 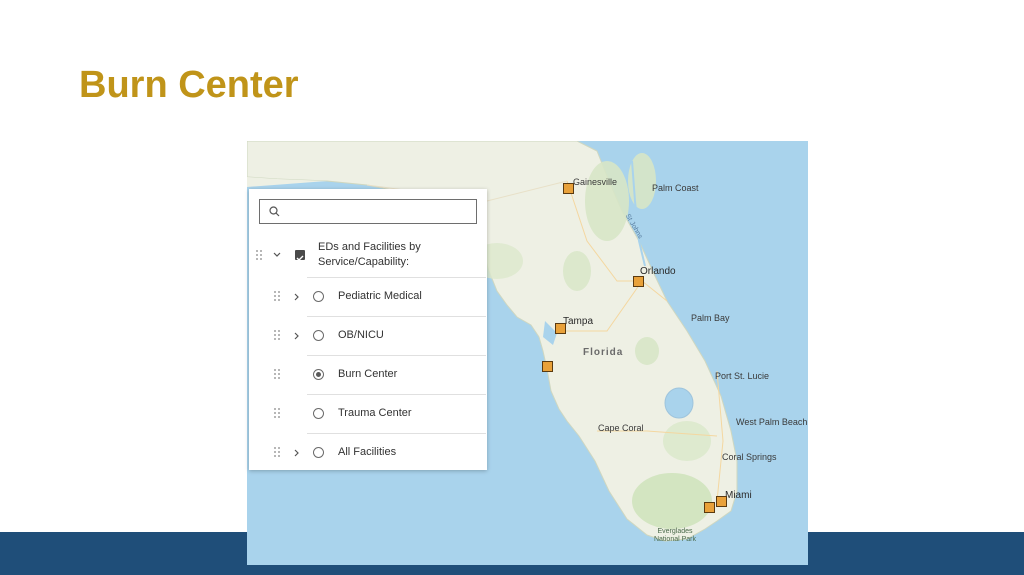 What do you see at coordinates (603, 352) in the screenshot?
I see `state-label-florida: Florida` at bounding box center [603, 352].